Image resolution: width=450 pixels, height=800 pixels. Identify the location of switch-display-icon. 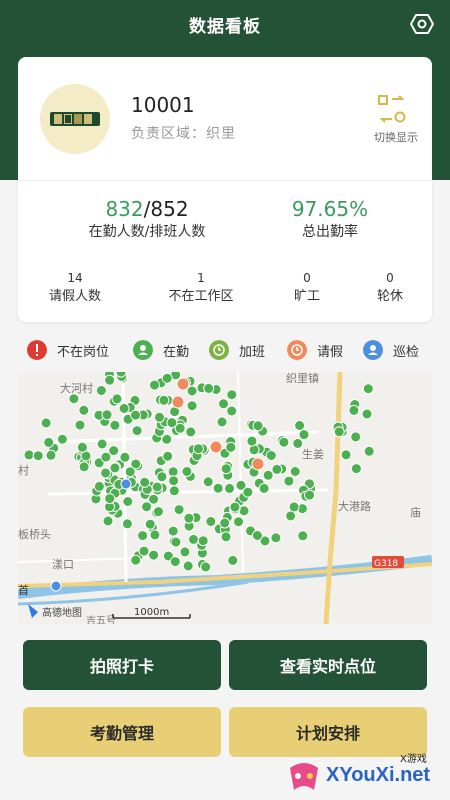
(392, 109).